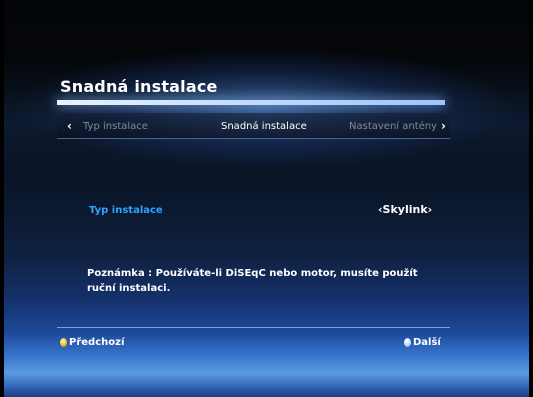 This screenshot has height=397, width=533. I want to click on previous-button: Předchozí, so click(92, 342).